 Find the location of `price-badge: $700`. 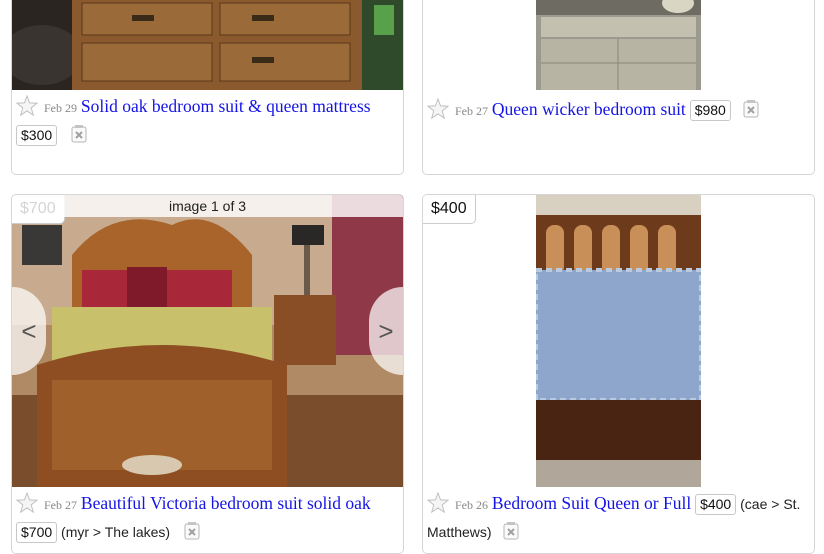

price-badge: $700 is located at coordinates (37, 532).